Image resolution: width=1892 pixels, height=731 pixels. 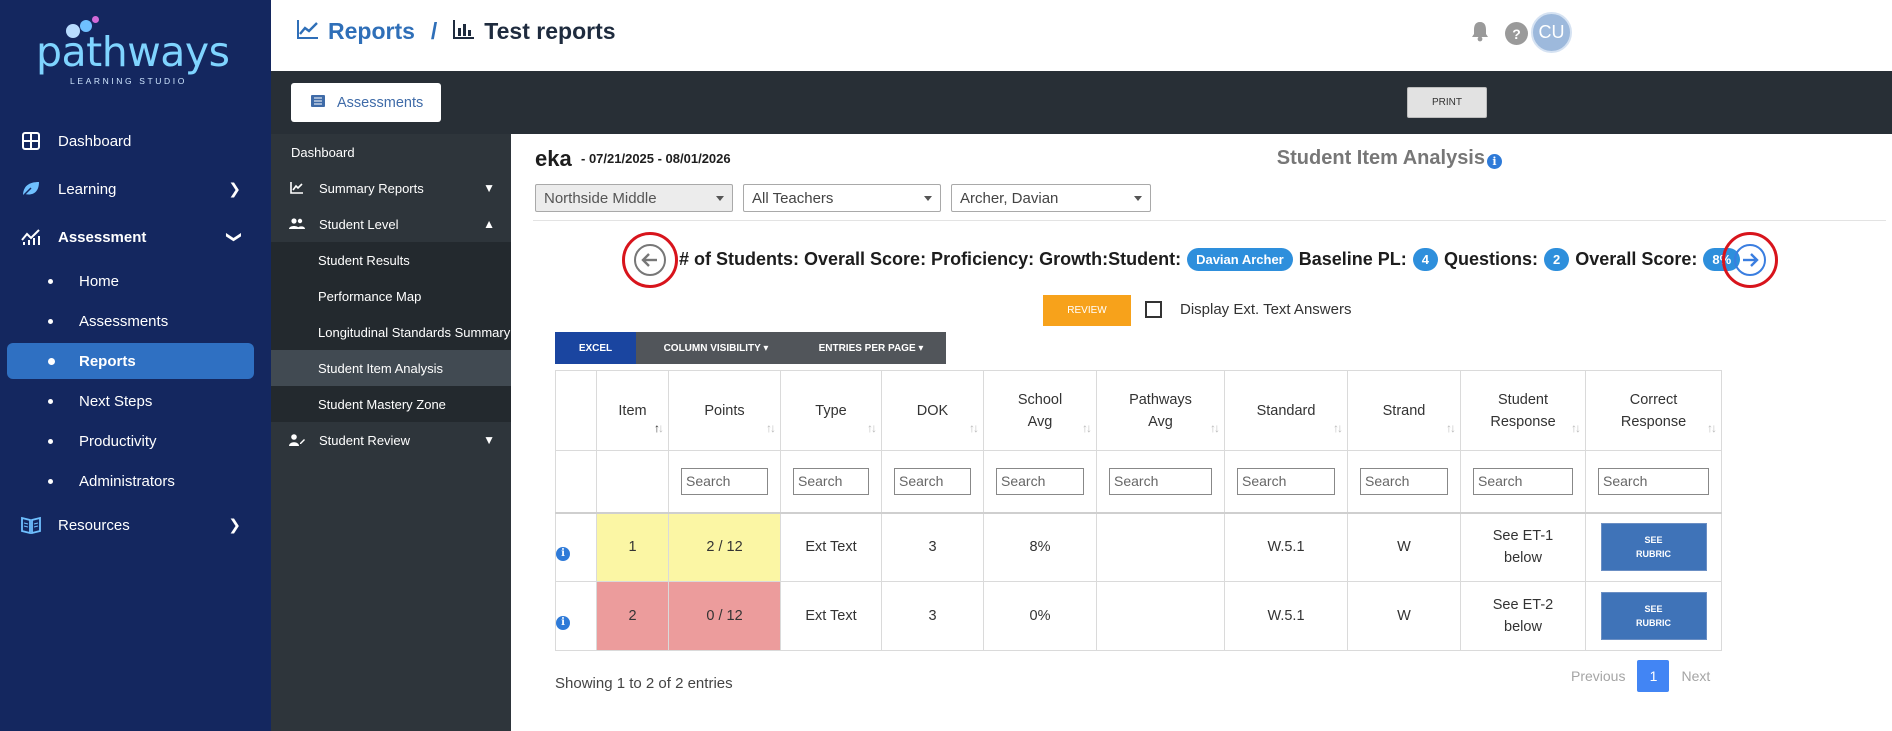 I want to click on nav-sub-productivity: Productivity, so click(x=135, y=441).